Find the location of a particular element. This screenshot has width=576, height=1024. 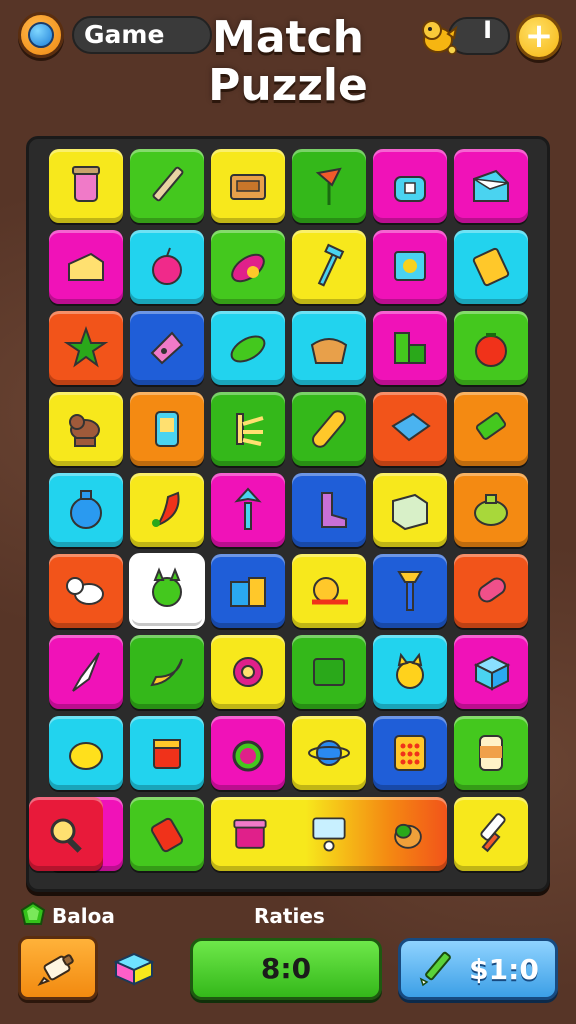

box-icon is located at coordinates (248, 187).